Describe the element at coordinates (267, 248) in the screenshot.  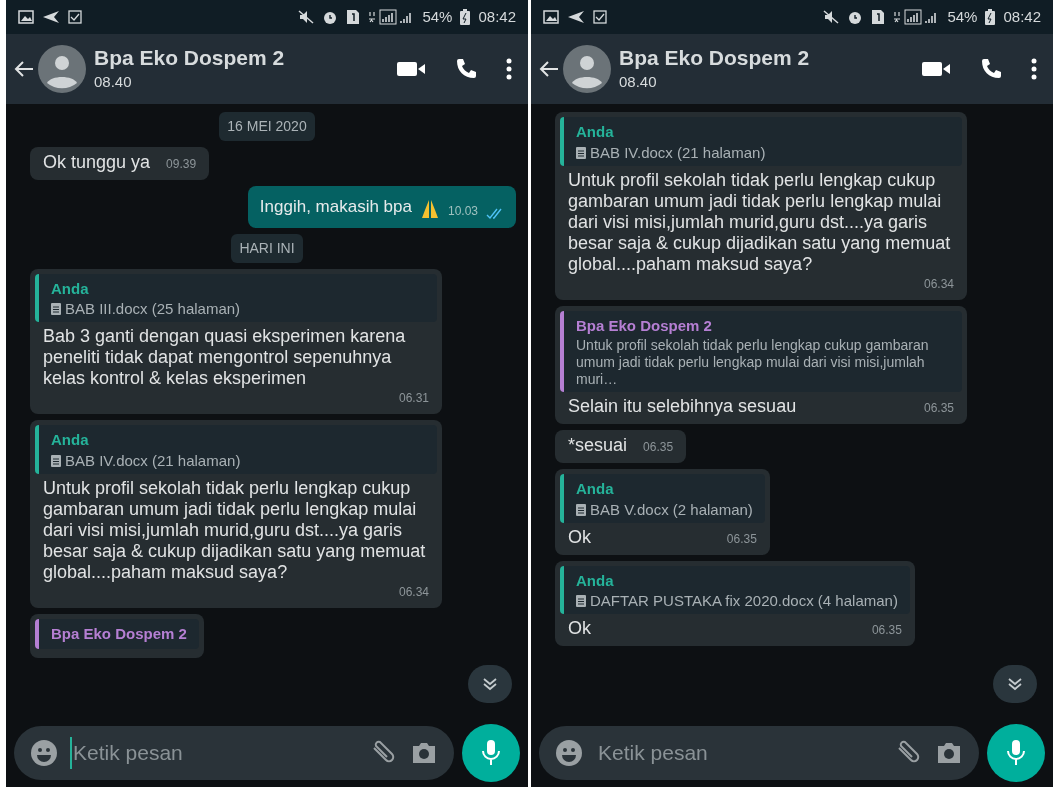
I see `date-chip: HARI INI` at that location.